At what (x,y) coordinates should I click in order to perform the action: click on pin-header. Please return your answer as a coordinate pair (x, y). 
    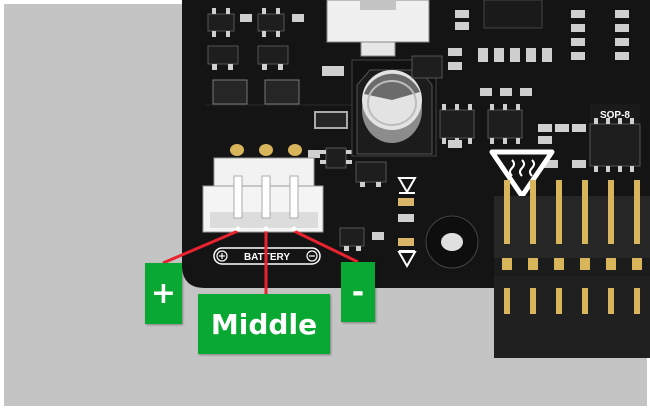
    Looking at the image, I should click on (572, 269).